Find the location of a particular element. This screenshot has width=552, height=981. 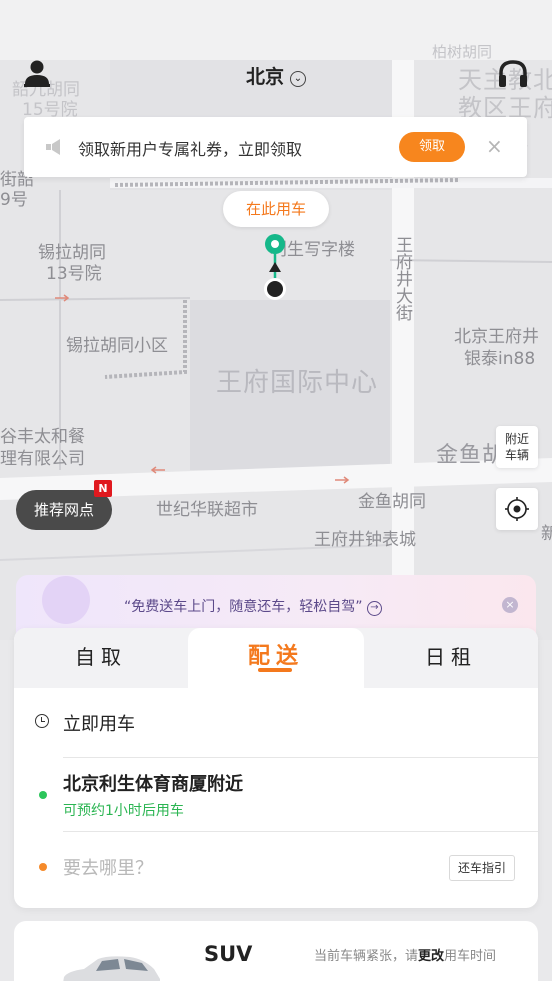

arrow-right-icon: → is located at coordinates (374, 608).